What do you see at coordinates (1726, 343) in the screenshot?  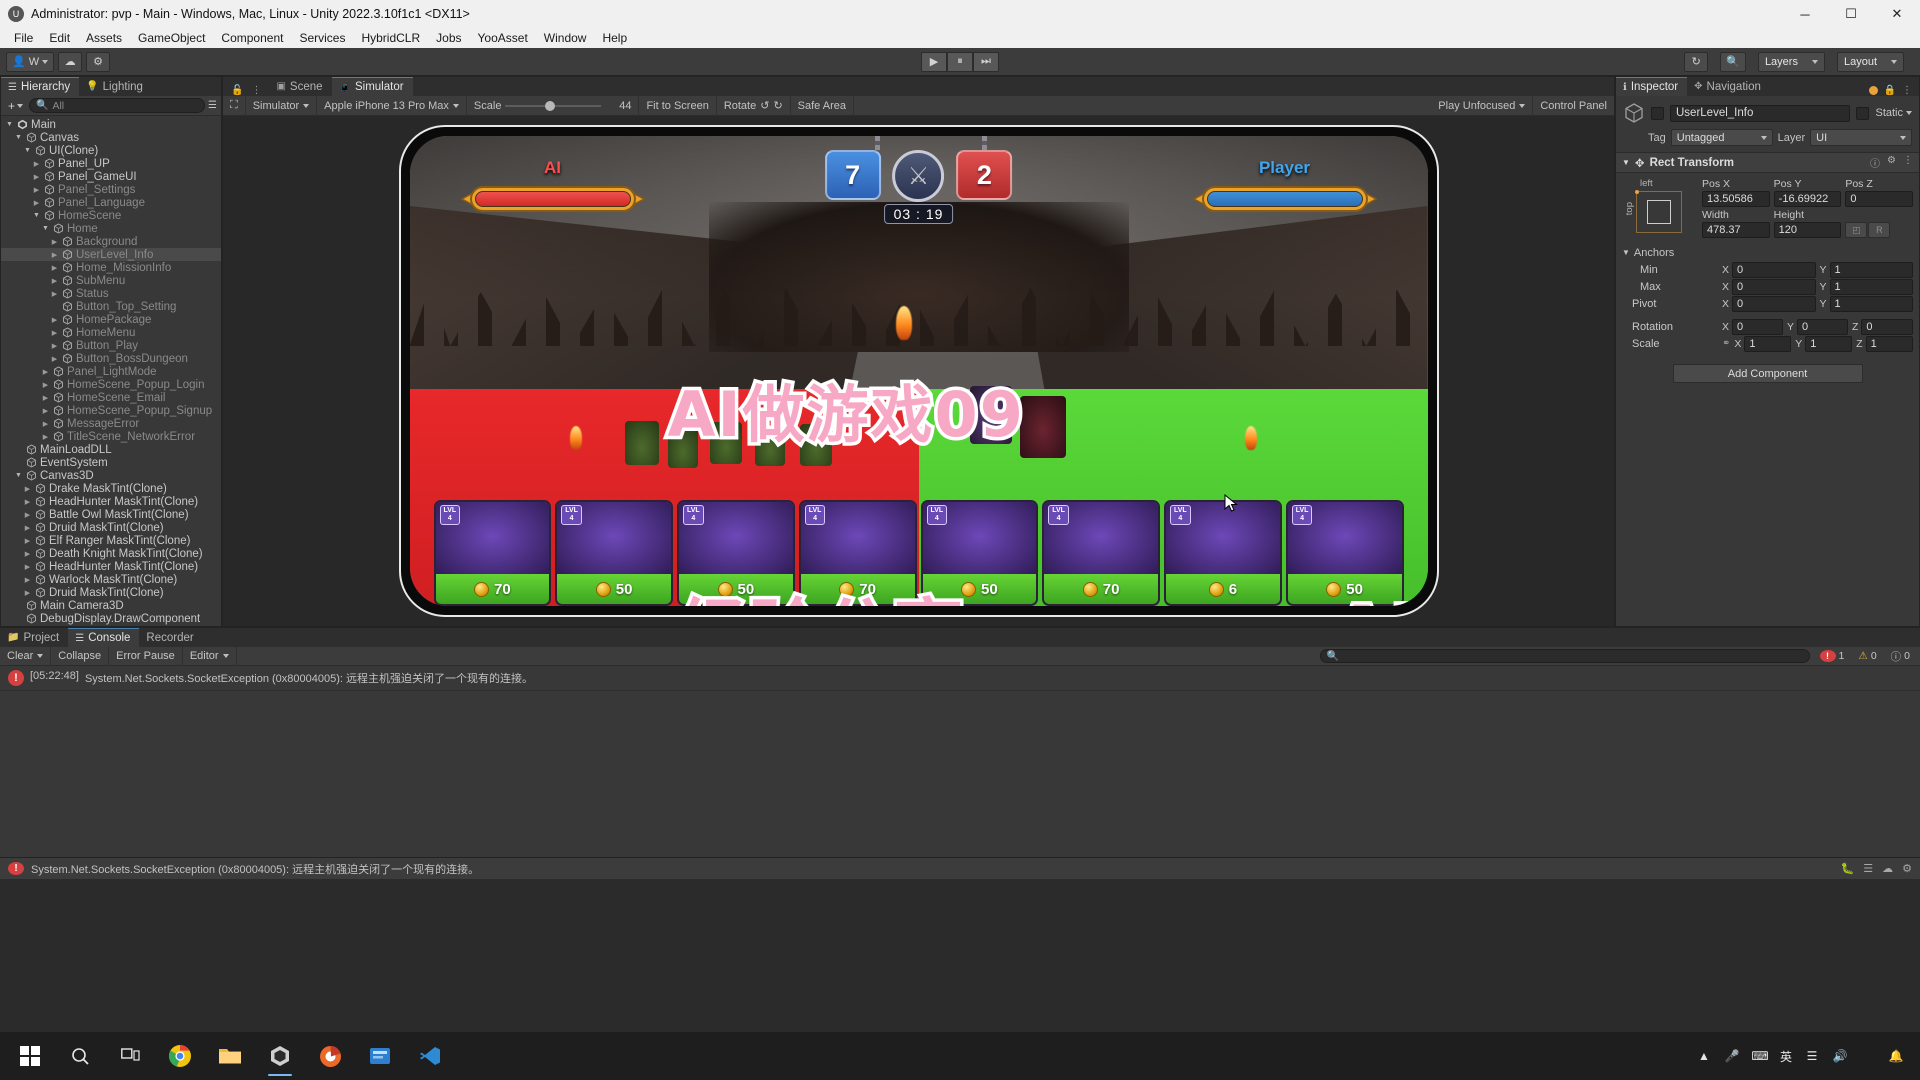 I see `link-scale-icon: ⚭` at bounding box center [1726, 343].